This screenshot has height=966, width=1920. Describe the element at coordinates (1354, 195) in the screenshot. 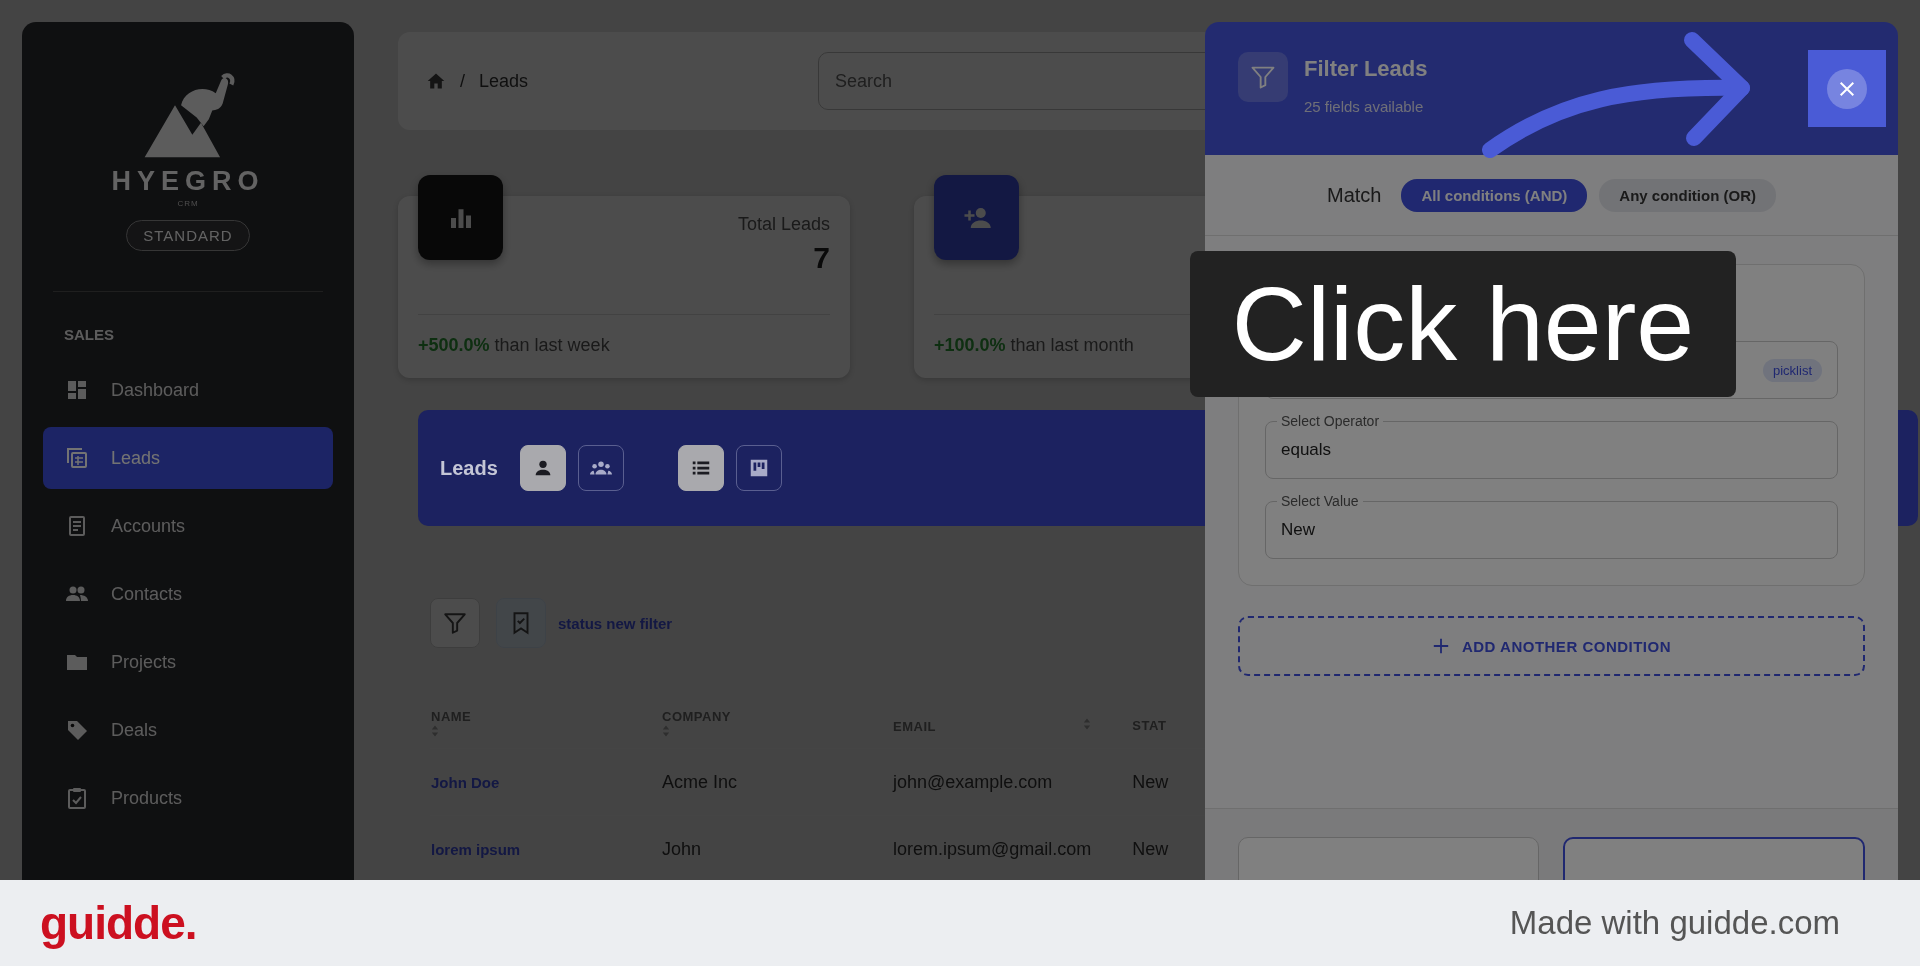

I see `match-label: Match` at that location.